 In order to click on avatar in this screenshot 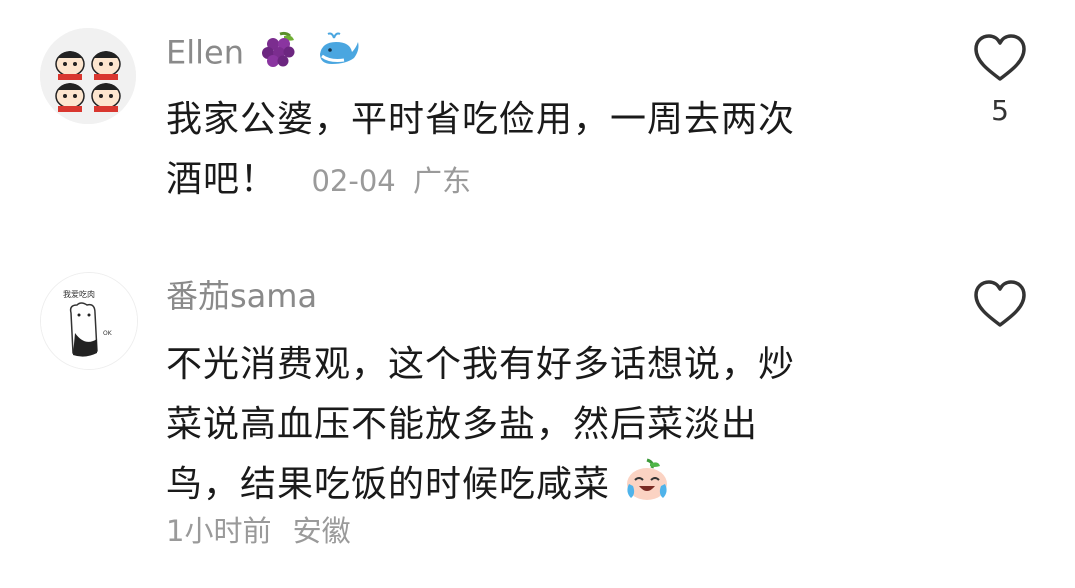, I will do `click(88, 76)`.